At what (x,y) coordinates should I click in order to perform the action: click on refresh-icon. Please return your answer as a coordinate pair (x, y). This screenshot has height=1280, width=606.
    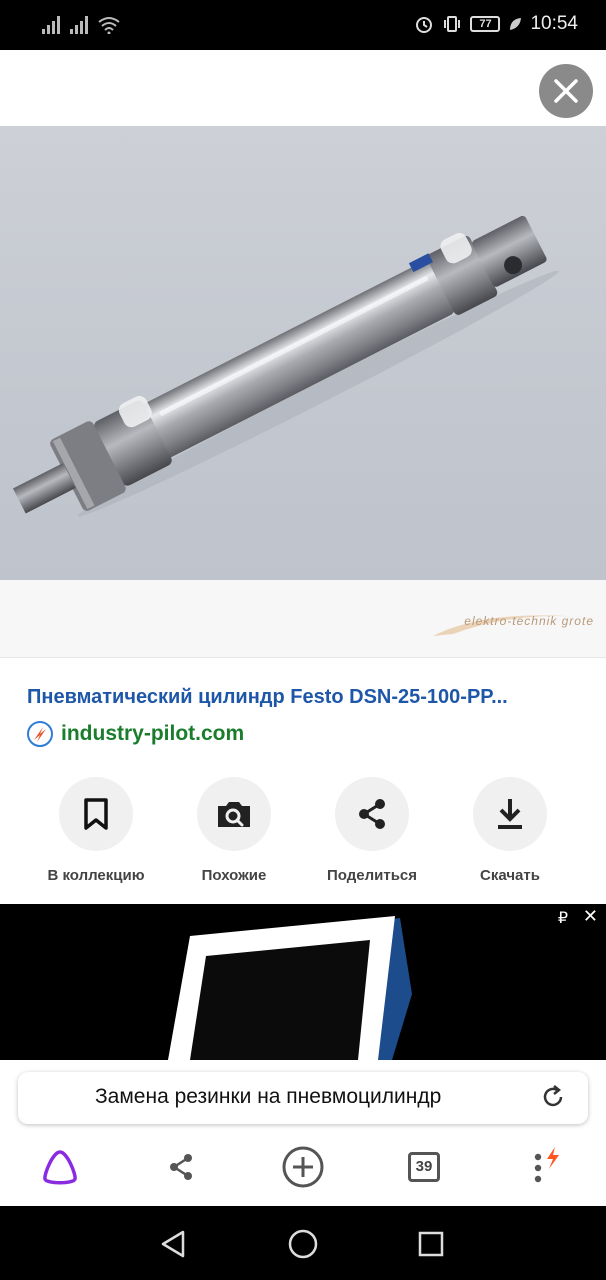
    Looking at the image, I should click on (553, 1097).